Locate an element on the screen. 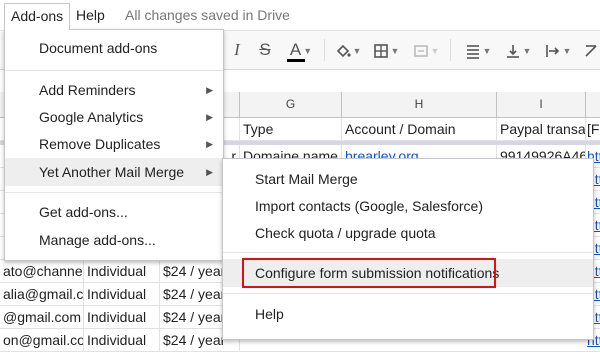 This screenshot has height=352, width=600. column-header is located at coordinates (593, 104).